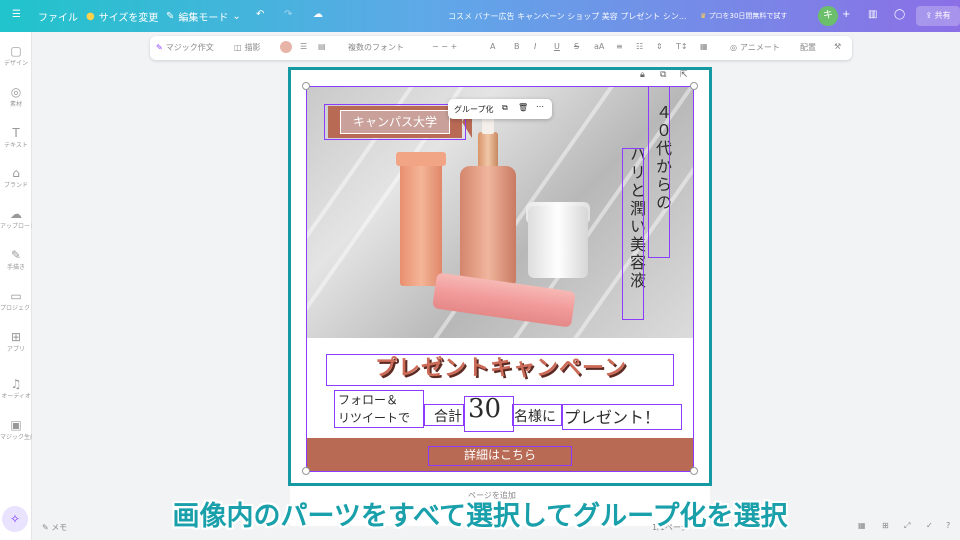 This screenshot has width=960, height=540. I want to click on line-style-icon: ▤, so click(322, 46).